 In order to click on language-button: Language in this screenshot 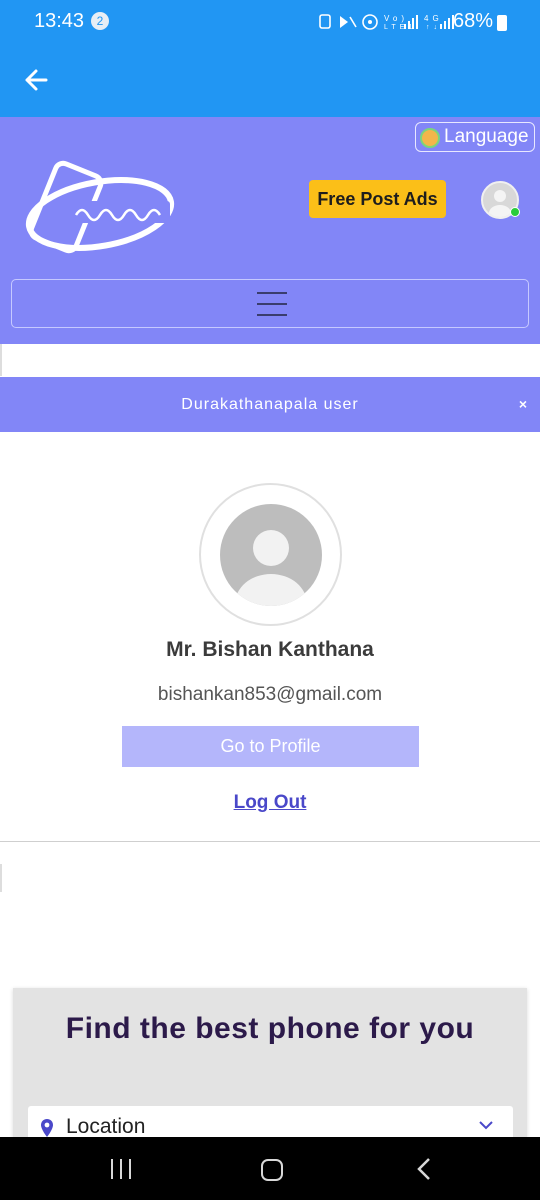, I will do `click(475, 137)`.